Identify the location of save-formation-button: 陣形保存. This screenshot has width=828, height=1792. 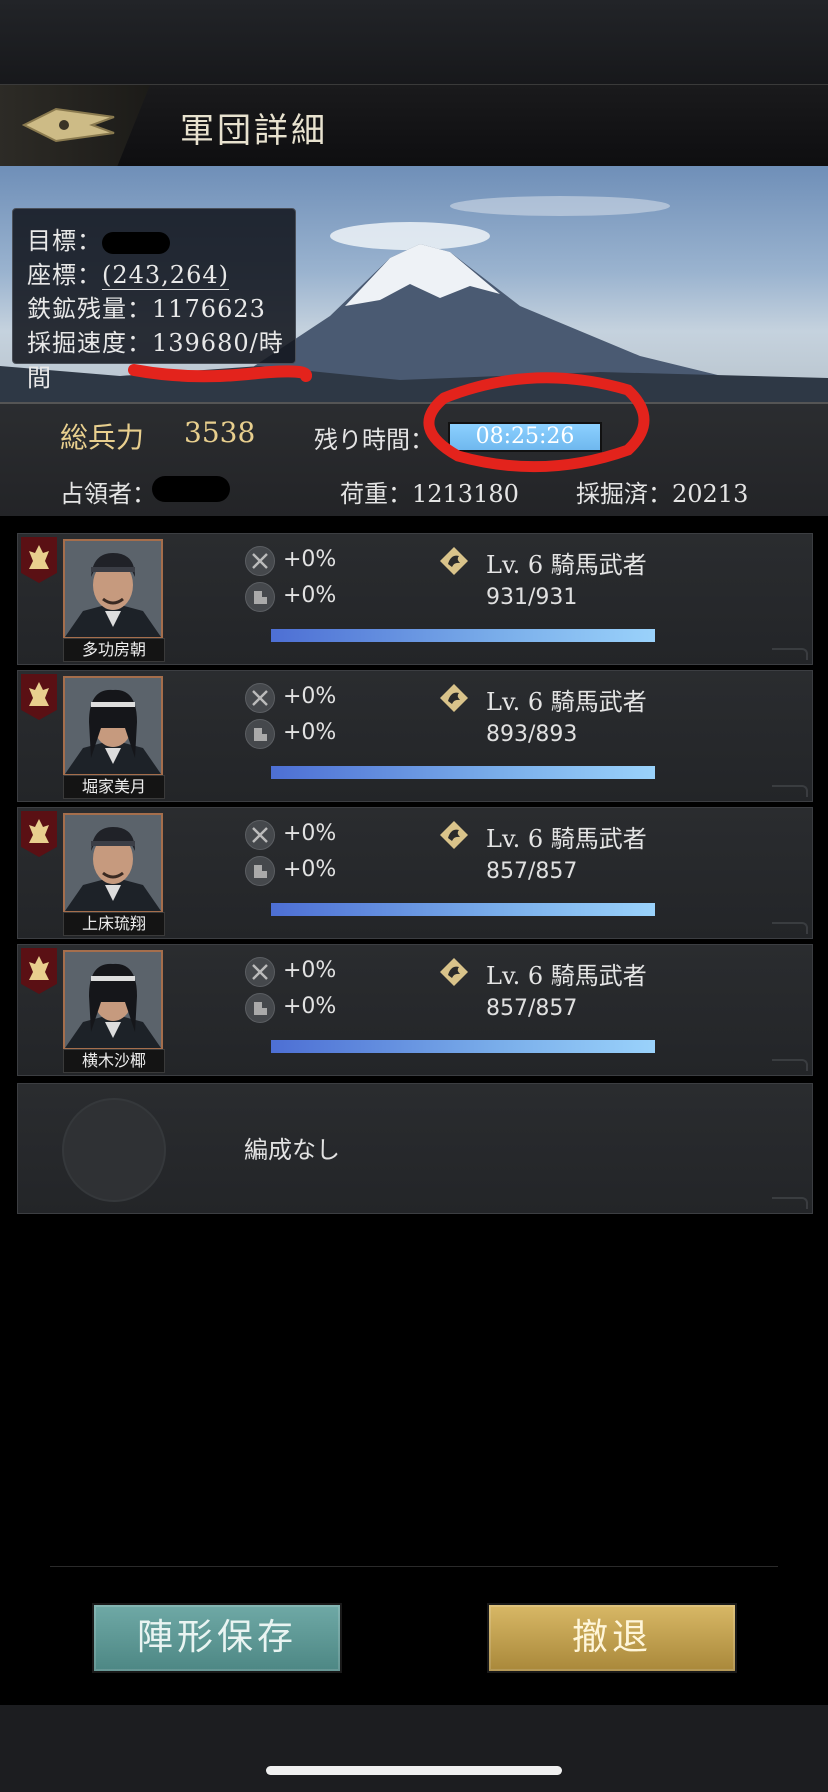
(217, 1638).